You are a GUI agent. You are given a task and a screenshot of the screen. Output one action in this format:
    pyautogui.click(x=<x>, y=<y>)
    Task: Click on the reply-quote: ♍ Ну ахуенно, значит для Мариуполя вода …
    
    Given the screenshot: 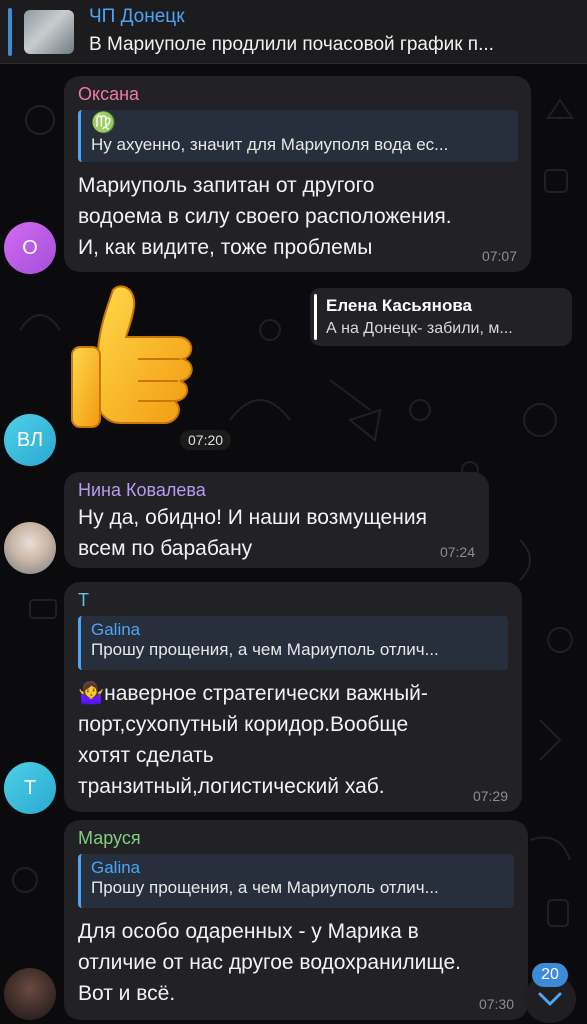 What is the action you would take?
    pyautogui.click(x=298, y=136)
    